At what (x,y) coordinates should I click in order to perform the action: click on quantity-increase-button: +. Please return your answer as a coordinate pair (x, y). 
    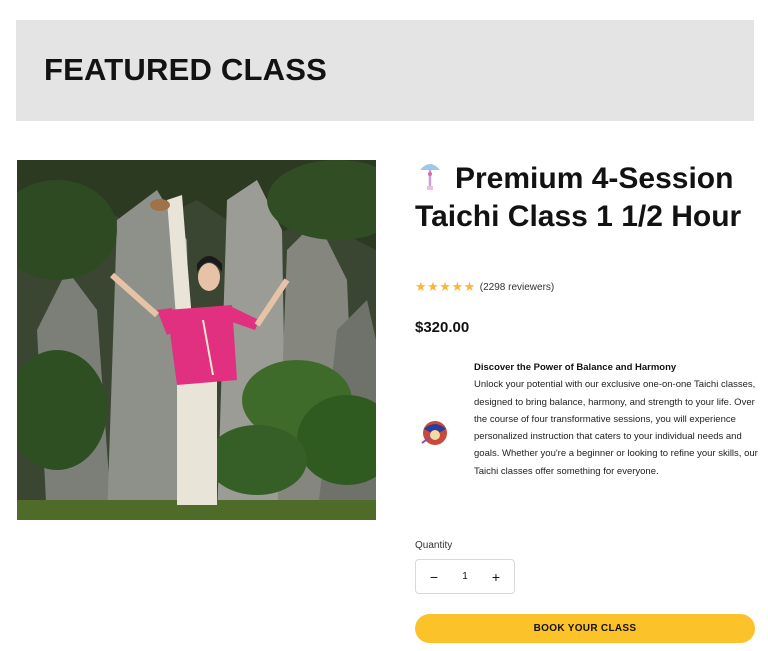
    Looking at the image, I should click on (496, 577).